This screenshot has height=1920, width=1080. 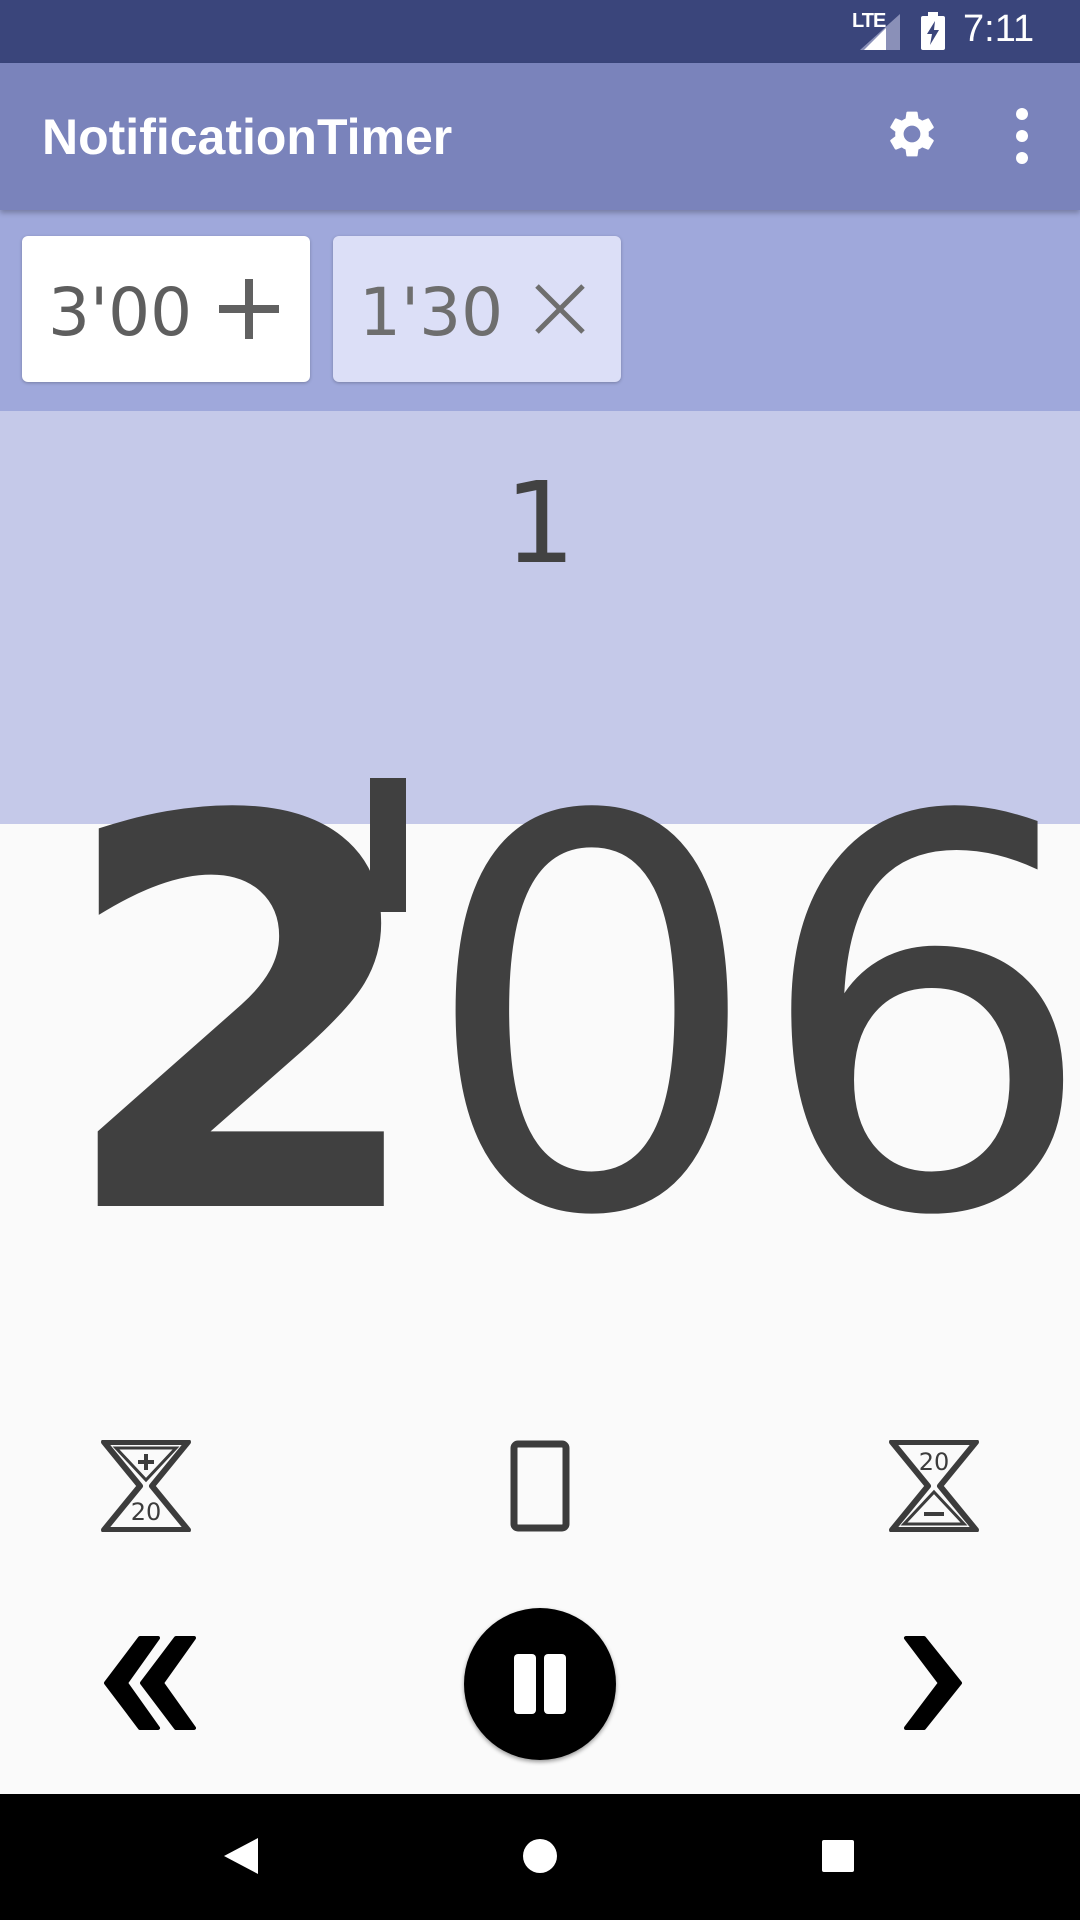 I want to click on close-icon, so click(x=560, y=309).